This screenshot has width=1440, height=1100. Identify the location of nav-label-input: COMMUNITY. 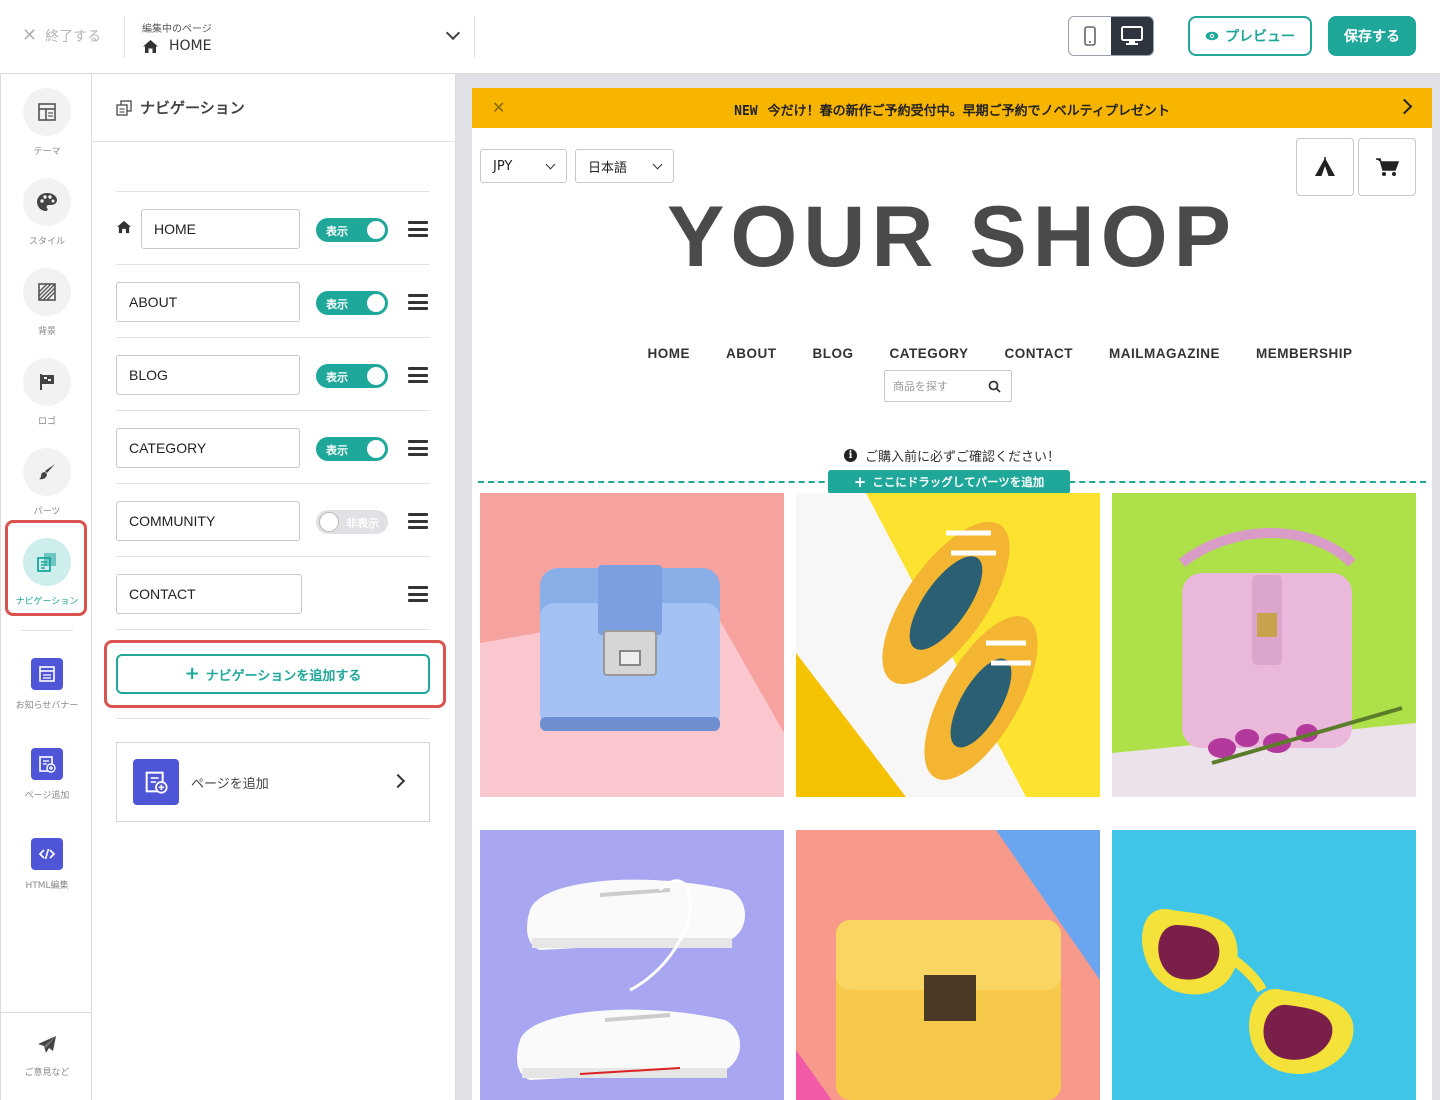
(208, 521).